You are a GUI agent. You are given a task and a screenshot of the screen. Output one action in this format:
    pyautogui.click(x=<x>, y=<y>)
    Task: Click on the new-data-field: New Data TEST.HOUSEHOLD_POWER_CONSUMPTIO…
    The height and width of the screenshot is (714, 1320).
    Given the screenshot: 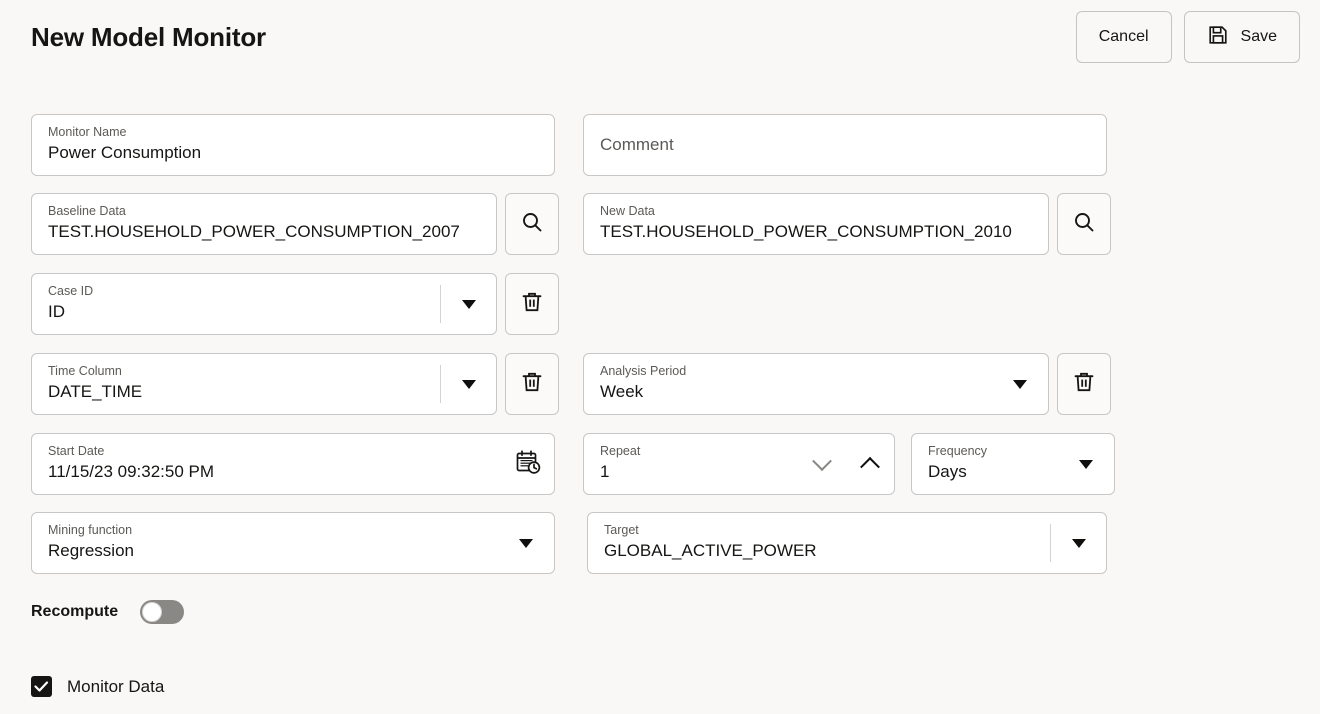 What is the action you would take?
    pyautogui.click(x=816, y=224)
    